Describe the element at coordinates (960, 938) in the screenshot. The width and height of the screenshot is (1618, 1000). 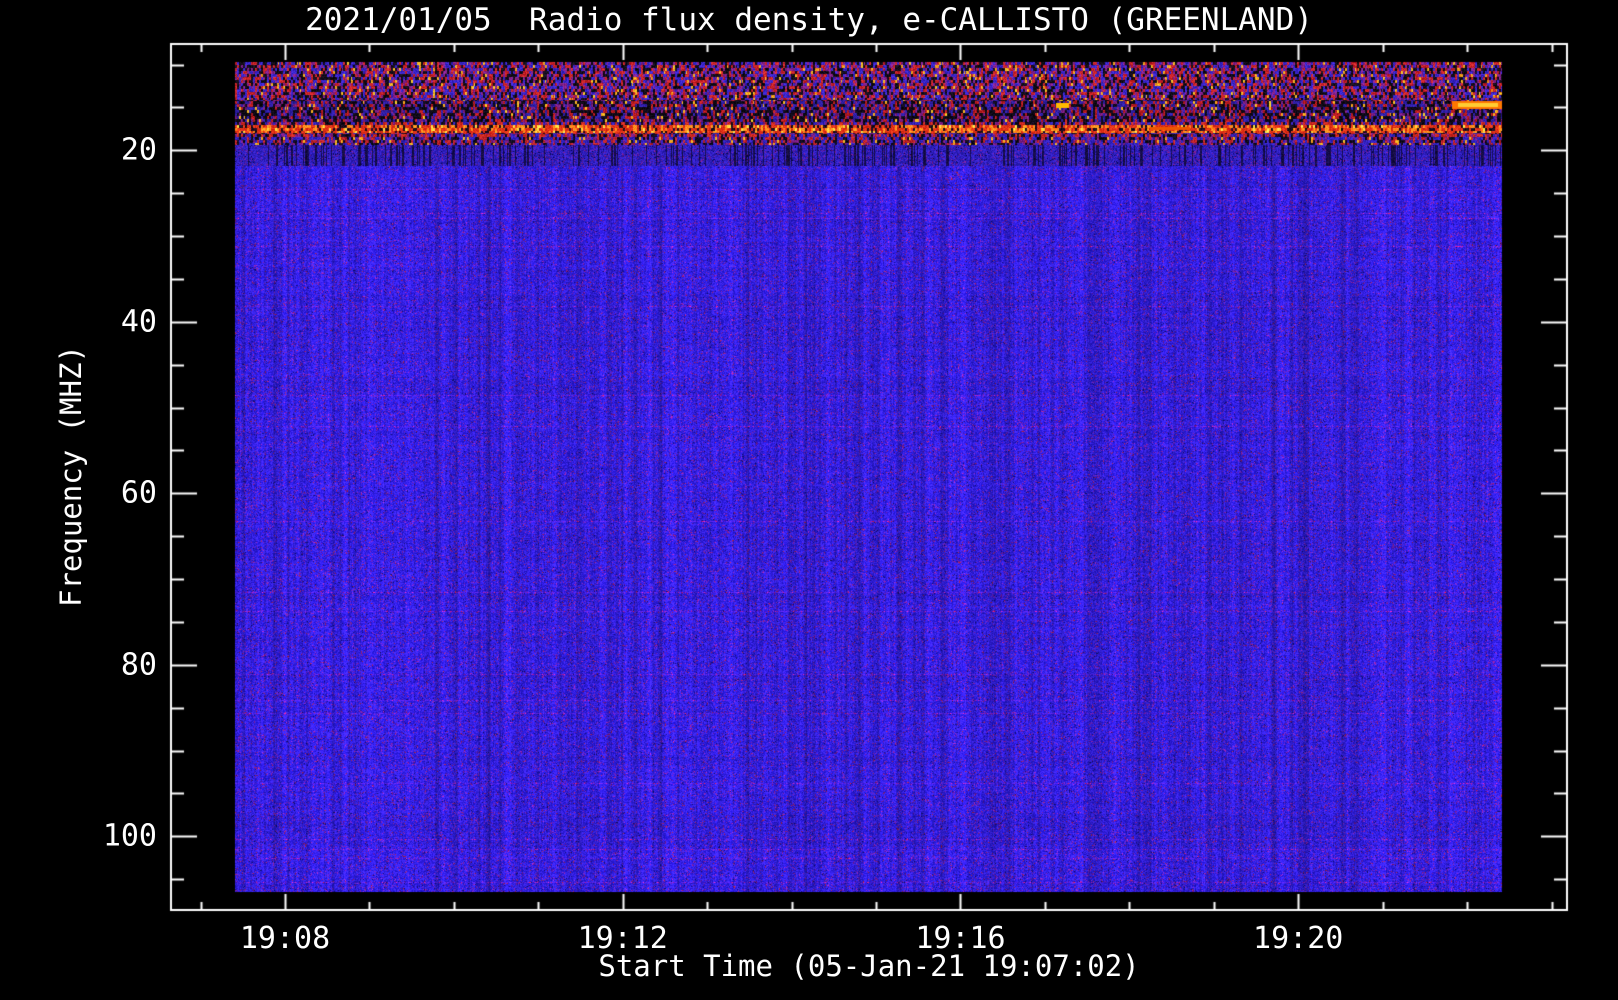
I see `x-tick-label: 19:16` at that location.